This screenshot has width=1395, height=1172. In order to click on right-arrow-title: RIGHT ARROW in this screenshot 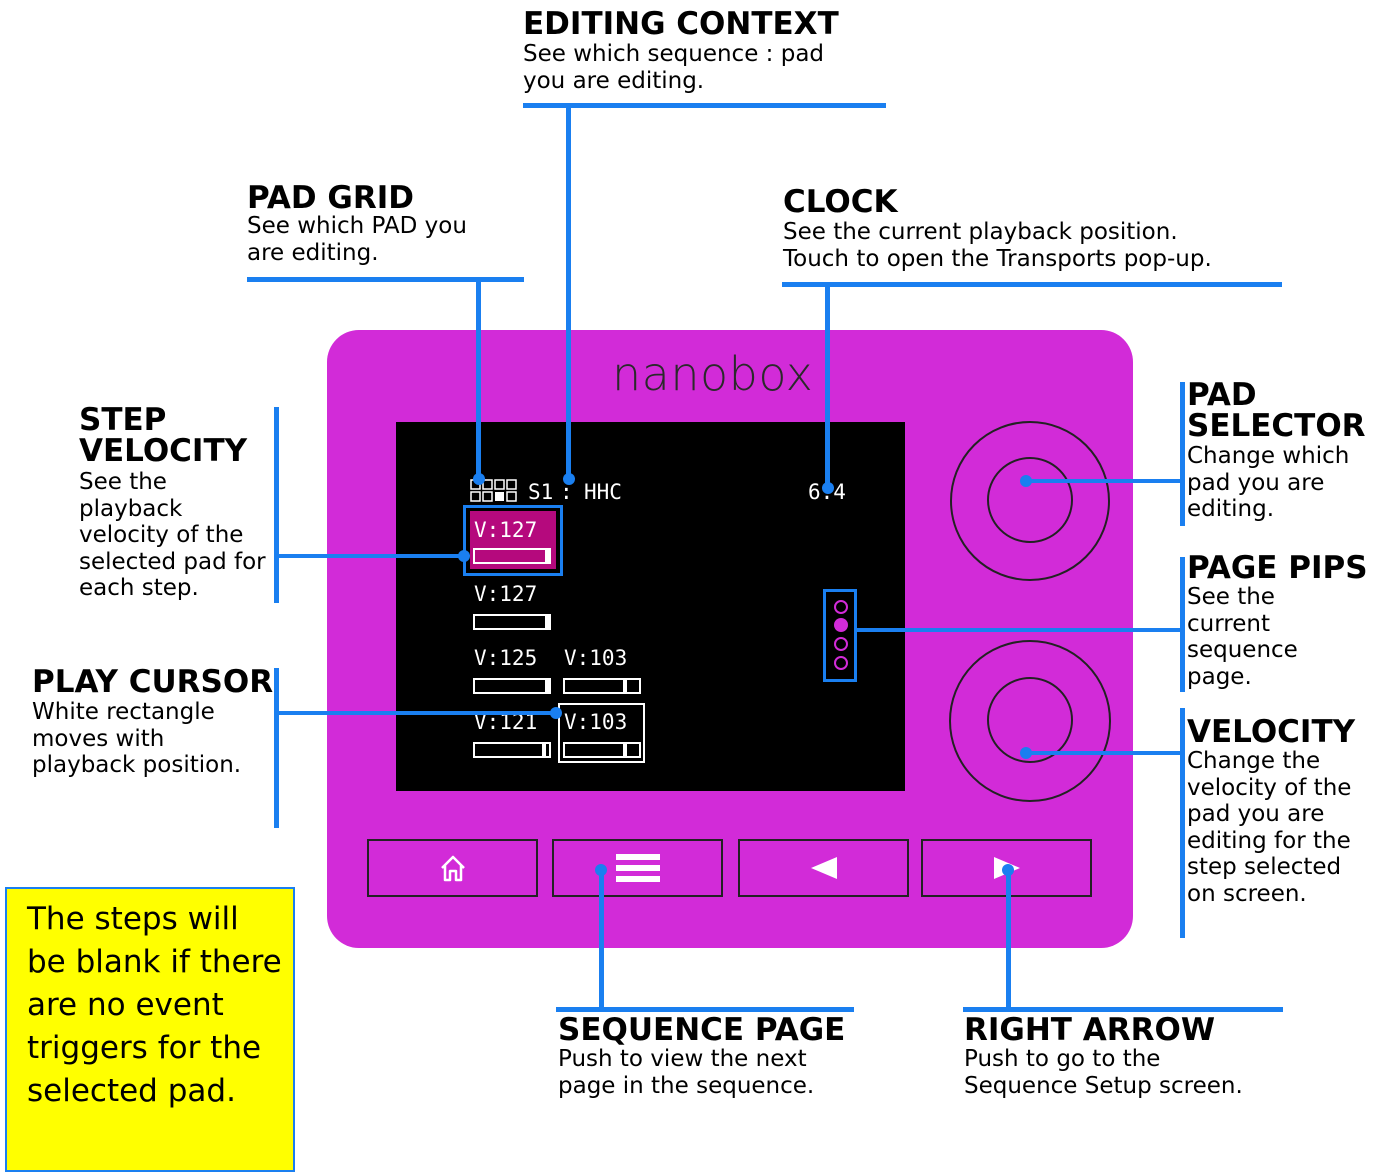, I will do `click(1090, 1030)`.